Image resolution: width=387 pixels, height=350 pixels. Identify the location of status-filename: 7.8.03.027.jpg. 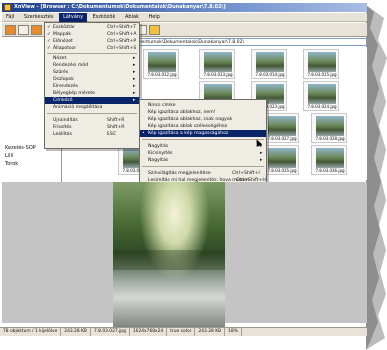
(110, 332).